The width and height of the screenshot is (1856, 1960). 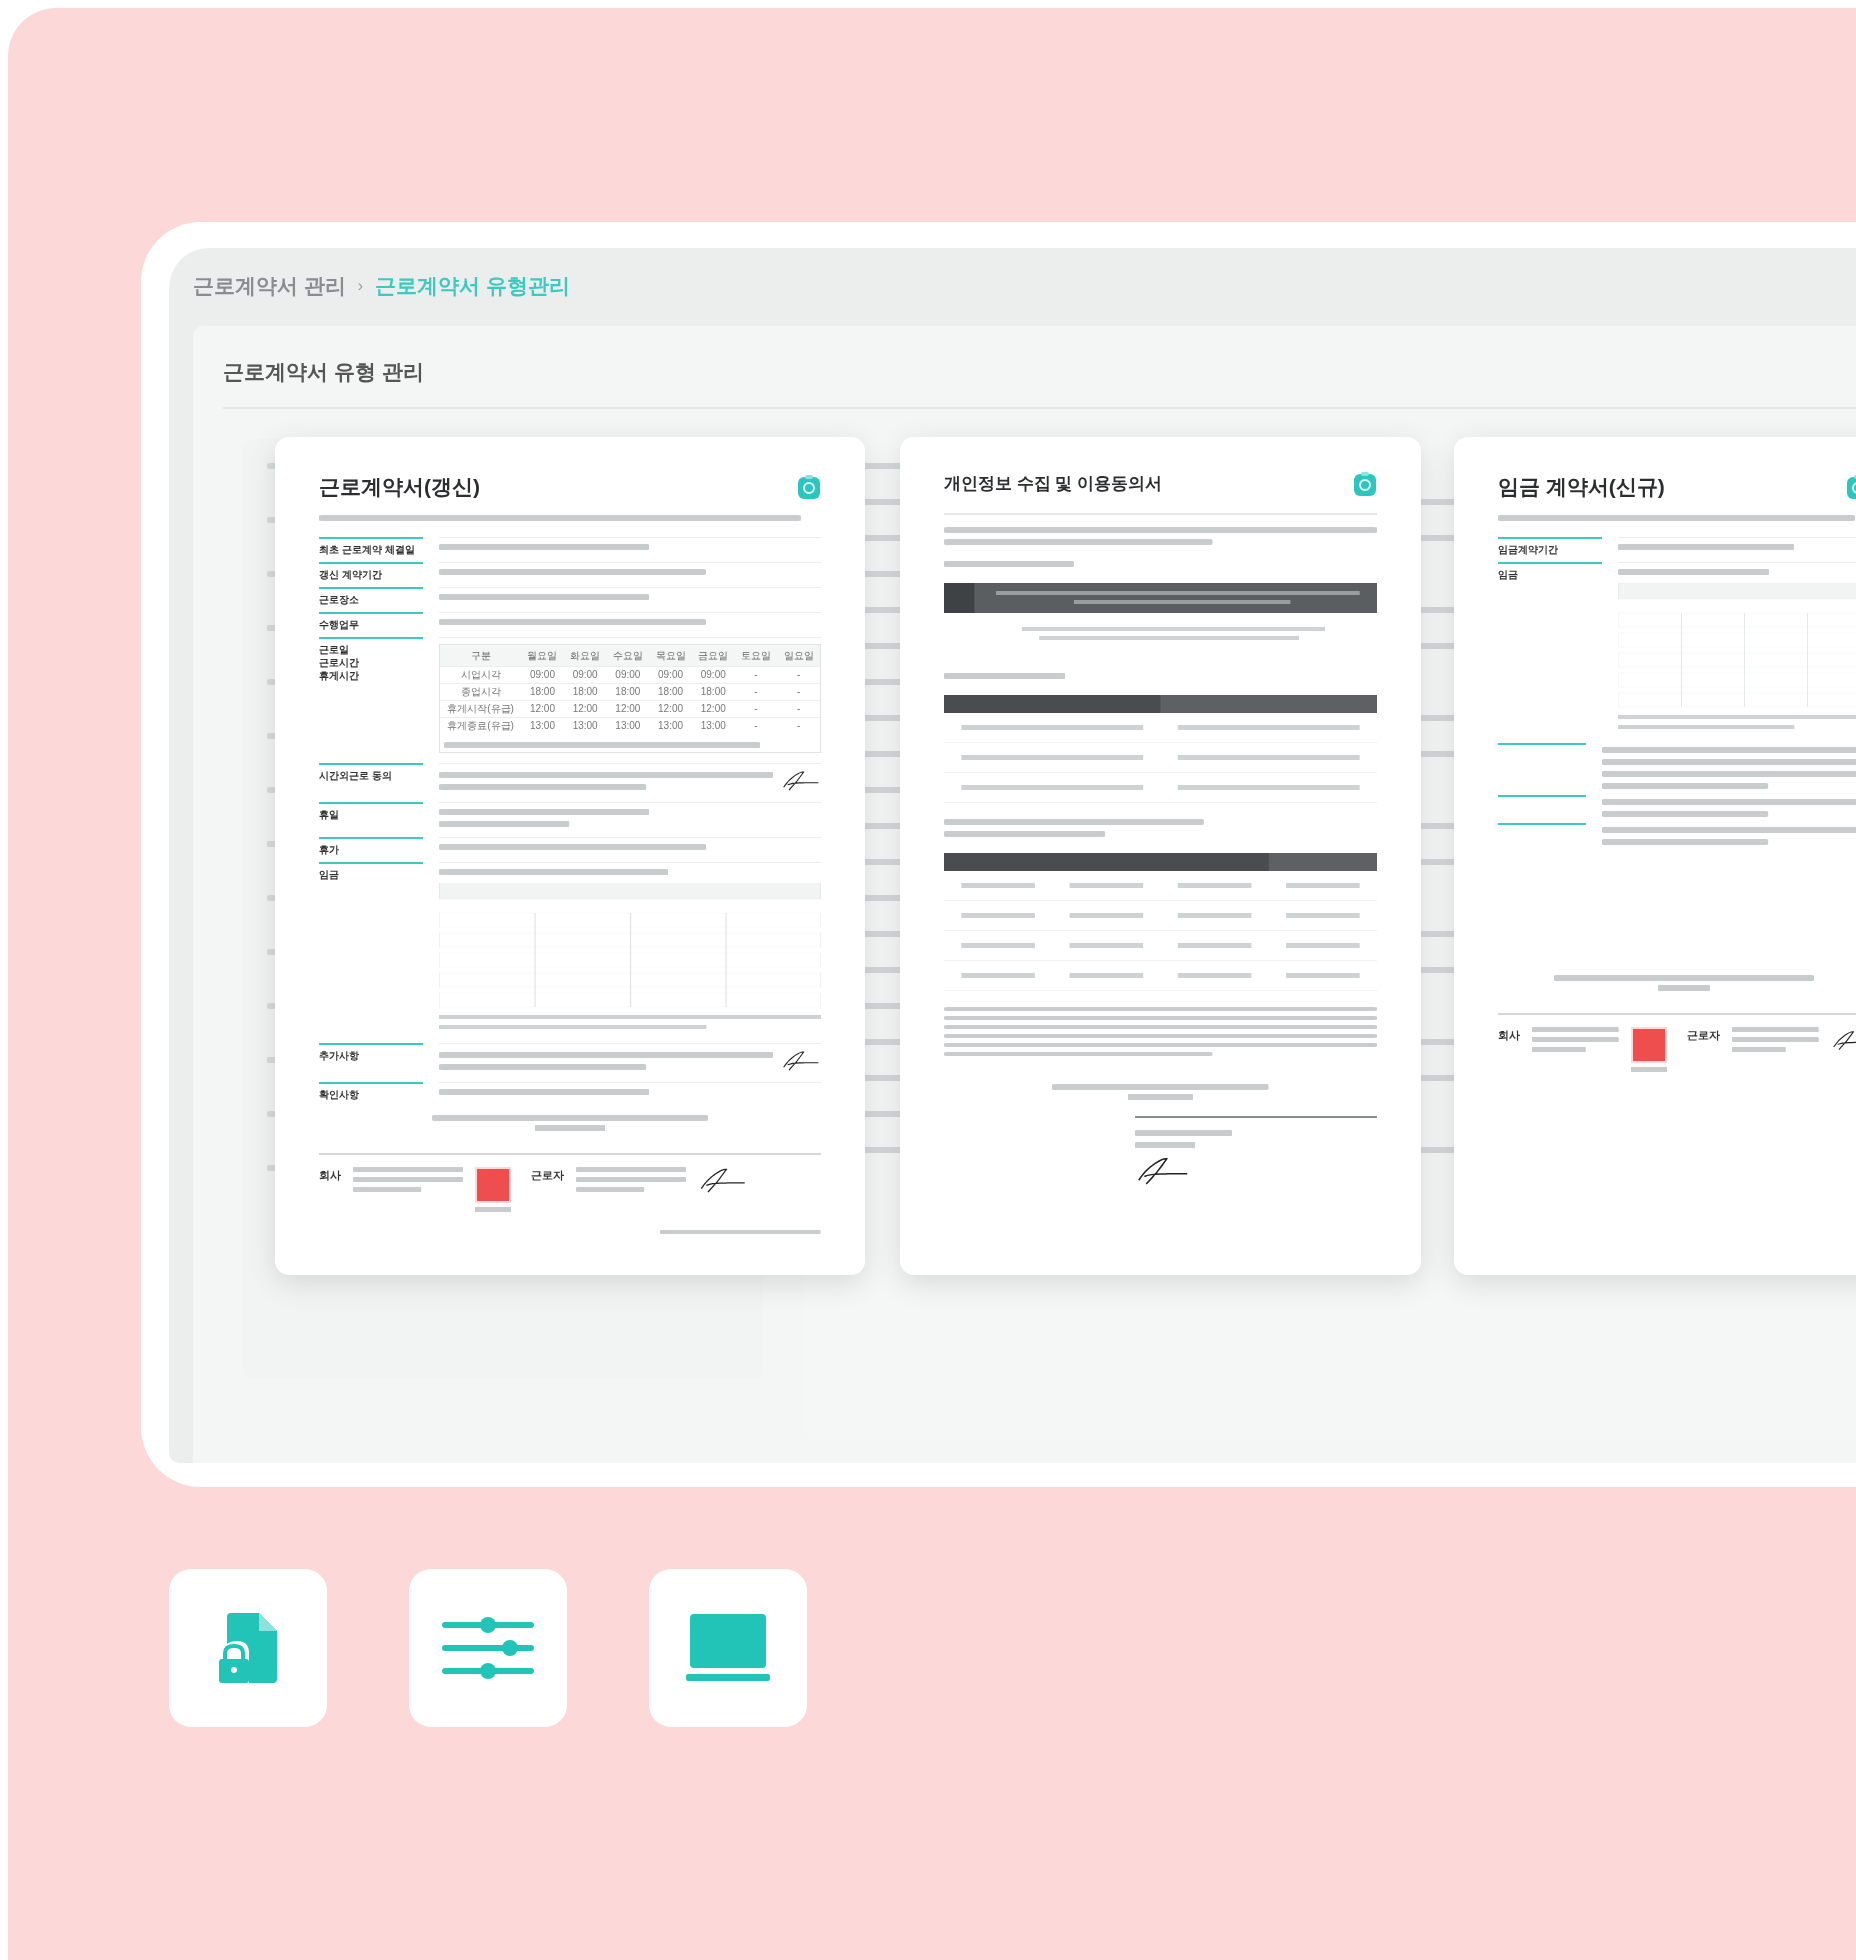 I want to click on table-header-cell-text: 목요일, so click(x=670, y=655).